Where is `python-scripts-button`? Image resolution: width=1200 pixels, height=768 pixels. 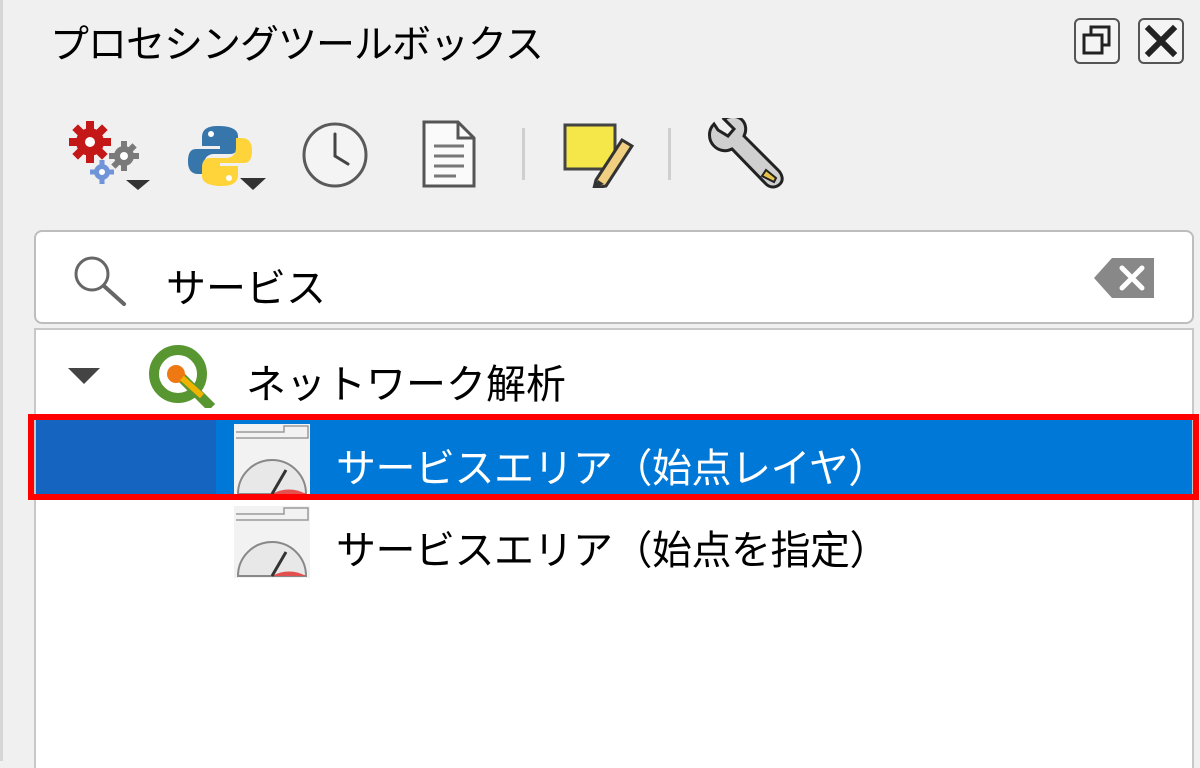 python-scripts-button is located at coordinates (228, 160).